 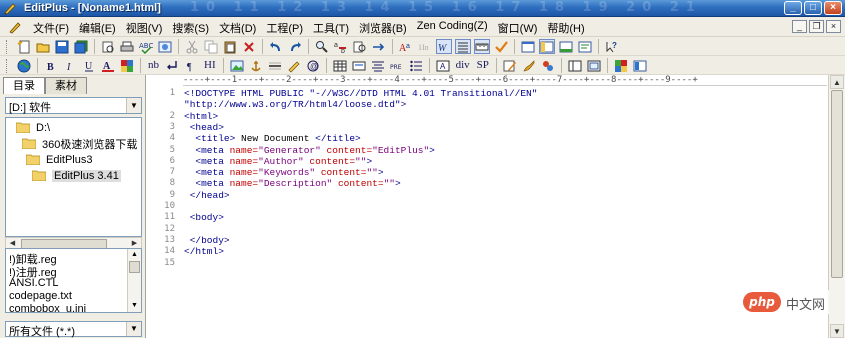 What do you see at coordinates (816, 26) in the screenshot?
I see `doc-restore-button: ❐` at bounding box center [816, 26].